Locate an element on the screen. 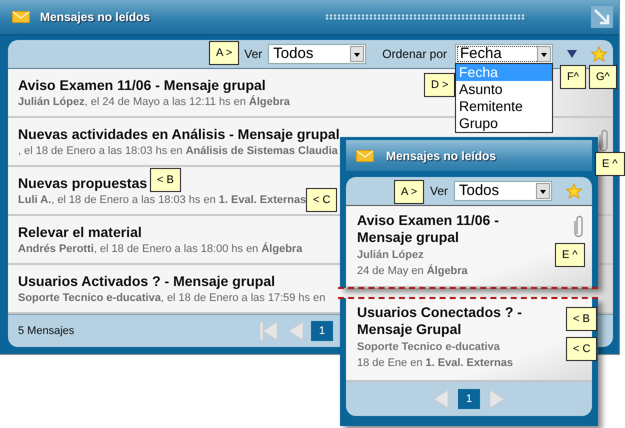  message-subject: Nuevas propuestas is located at coordinates (83, 183).